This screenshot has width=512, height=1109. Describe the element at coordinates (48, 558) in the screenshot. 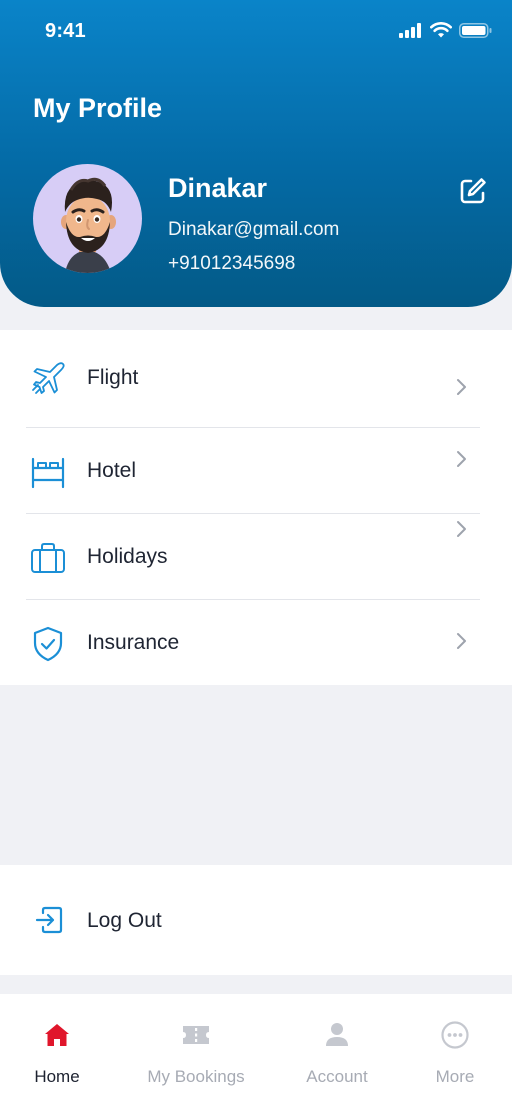

I see `suitcase-icon` at that location.